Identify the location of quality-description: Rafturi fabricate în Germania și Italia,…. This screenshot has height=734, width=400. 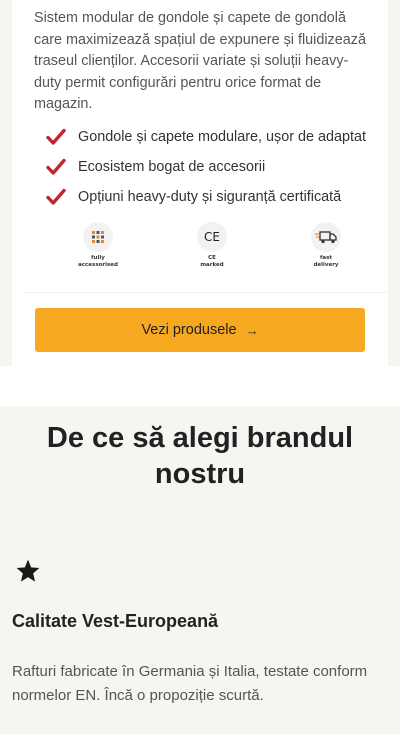
(190, 683).